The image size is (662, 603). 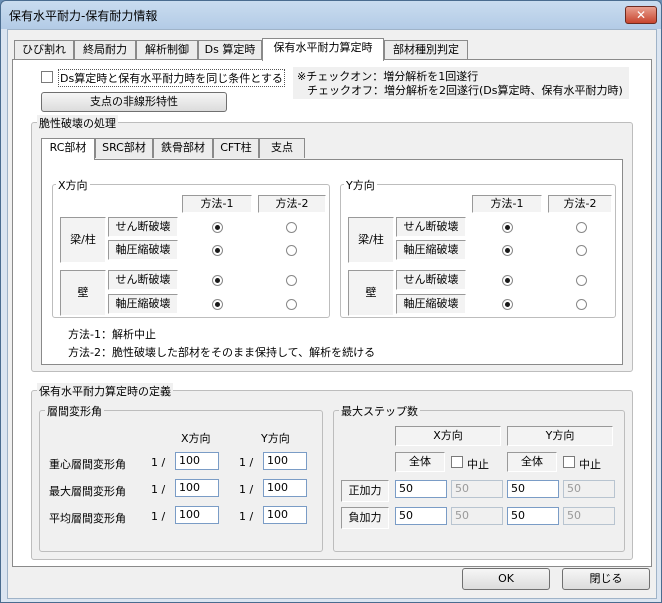 What do you see at coordinates (171, 78) in the screenshot?
I see `same-condition-label: Ds算定時と保有水平耐力時を同じ条件とする` at bounding box center [171, 78].